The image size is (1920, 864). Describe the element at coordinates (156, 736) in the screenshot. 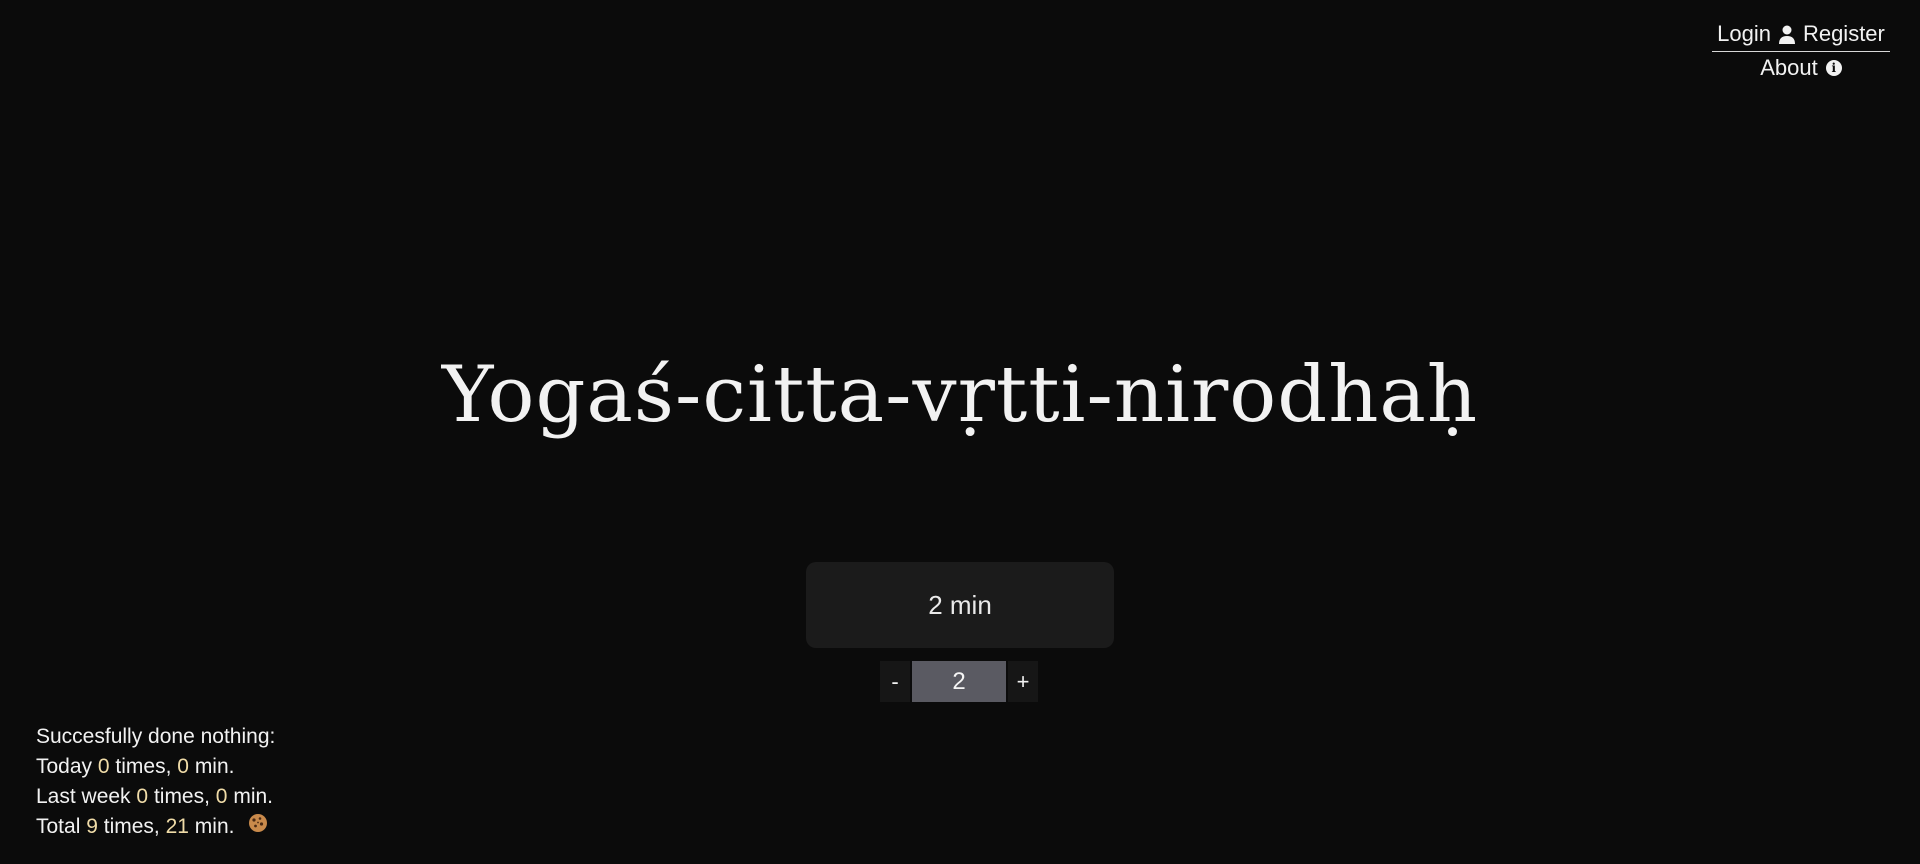

I see `stats-heading: Succesfully done nothing:` at that location.